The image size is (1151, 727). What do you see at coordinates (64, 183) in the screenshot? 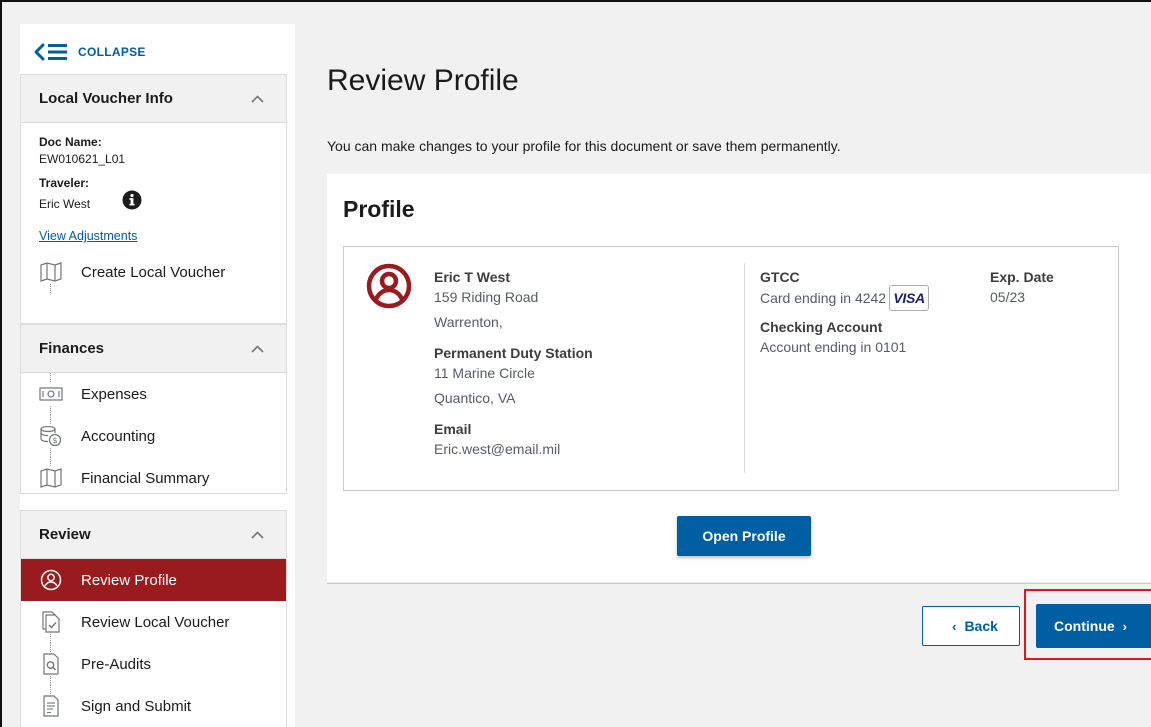
I see `traveler-label: Traveler:` at bounding box center [64, 183].